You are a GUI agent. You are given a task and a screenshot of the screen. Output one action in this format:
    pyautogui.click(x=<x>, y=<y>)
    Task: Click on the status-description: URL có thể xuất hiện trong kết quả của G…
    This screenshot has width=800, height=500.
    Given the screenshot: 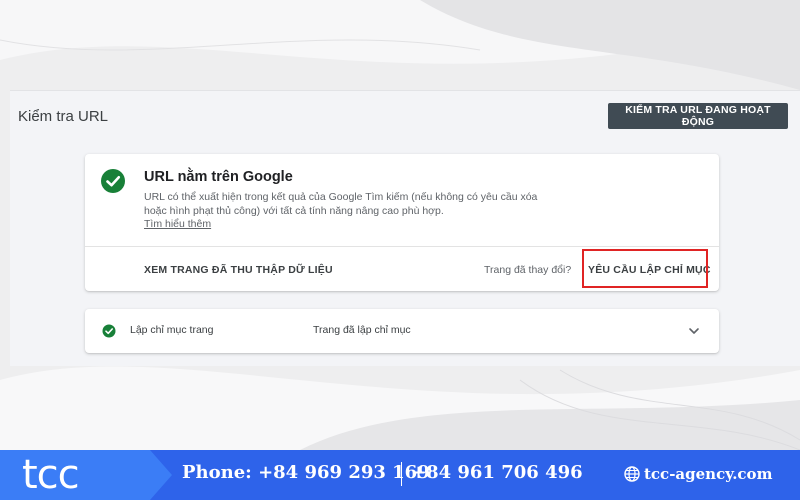 What is the action you would take?
    pyautogui.click(x=341, y=204)
    